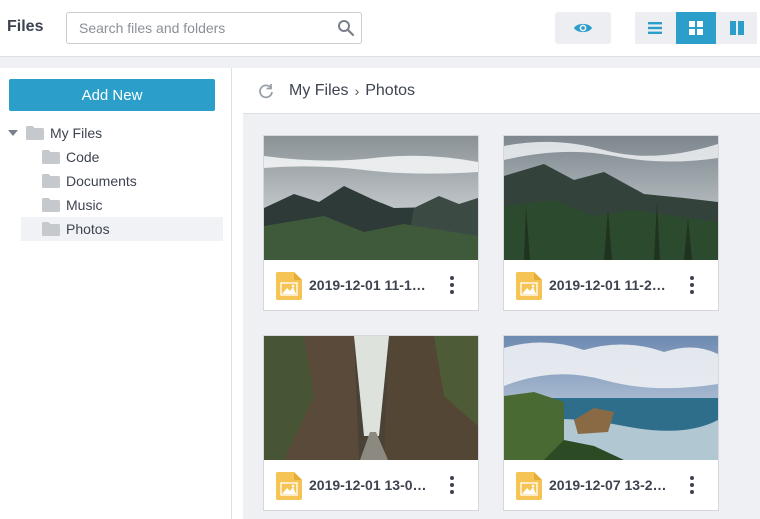 This screenshot has width=760, height=519. I want to click on tree-item-music: Music, so click(132, 205).